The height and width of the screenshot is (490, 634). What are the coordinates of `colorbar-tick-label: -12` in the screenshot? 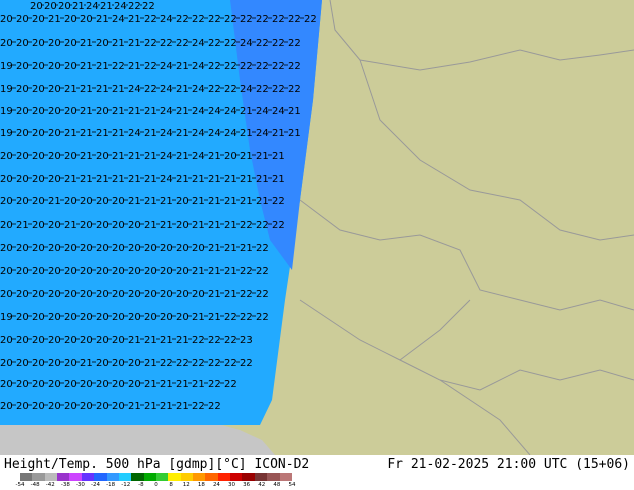 It's located at (126, 485).